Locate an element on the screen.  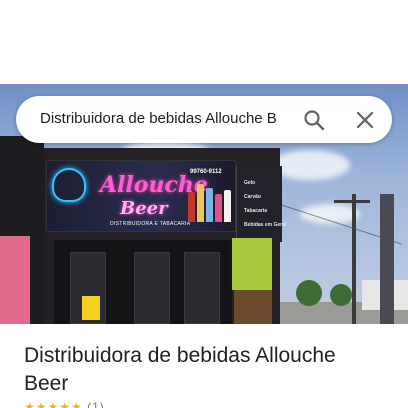
search-input: Distribuidora de bebidas Allouche B is located at coordinates (165, 118).